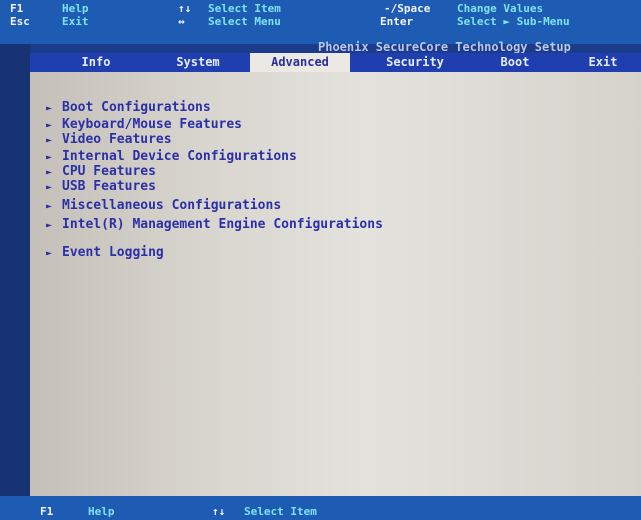 The image size is (641, 520). Describe the element at coordinates (407, 8) in the screenshot. I see `legend-key-space: -/Space` at that location.